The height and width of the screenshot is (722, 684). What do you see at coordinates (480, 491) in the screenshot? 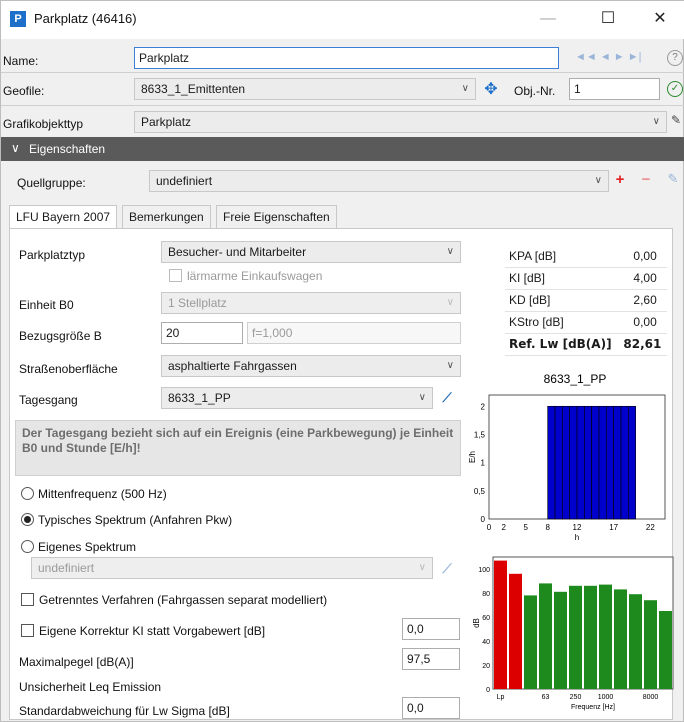
I see `y-tick-label: 0,5` at bounding box center [480, 491].